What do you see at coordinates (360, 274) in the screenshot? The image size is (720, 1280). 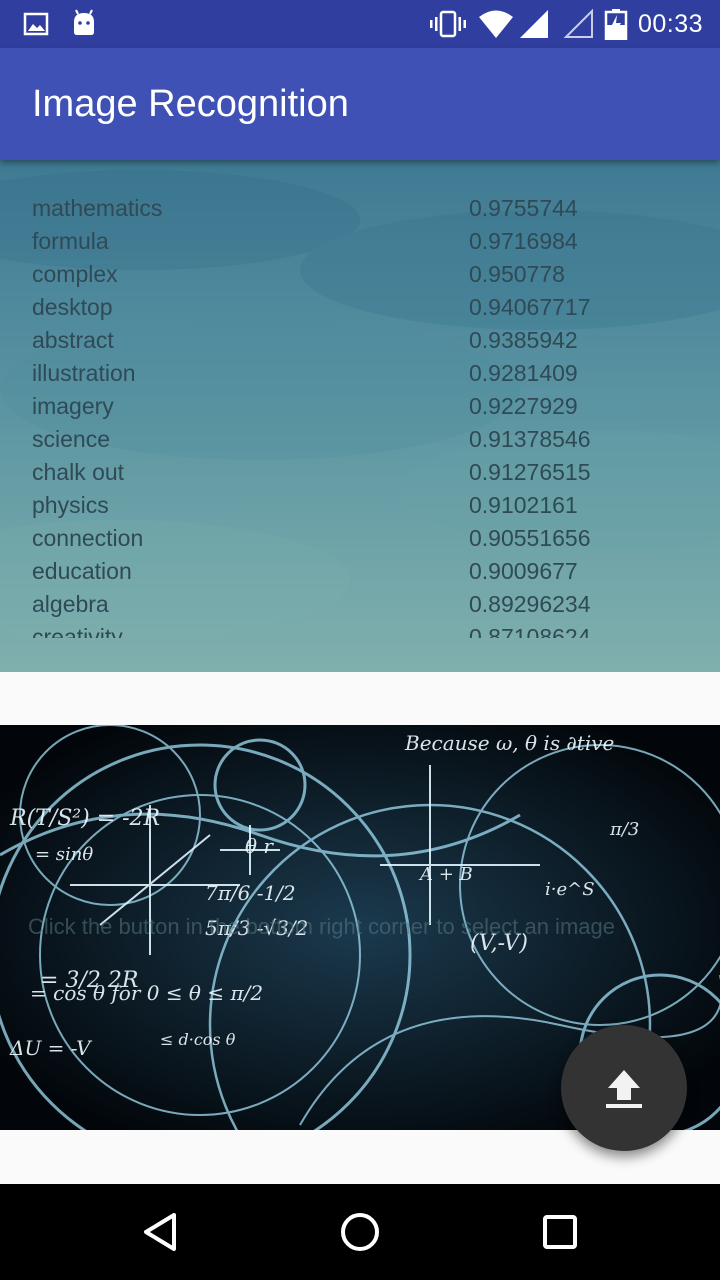 I see `result-row: complex 0.950778` at bounding box center [360, 274].